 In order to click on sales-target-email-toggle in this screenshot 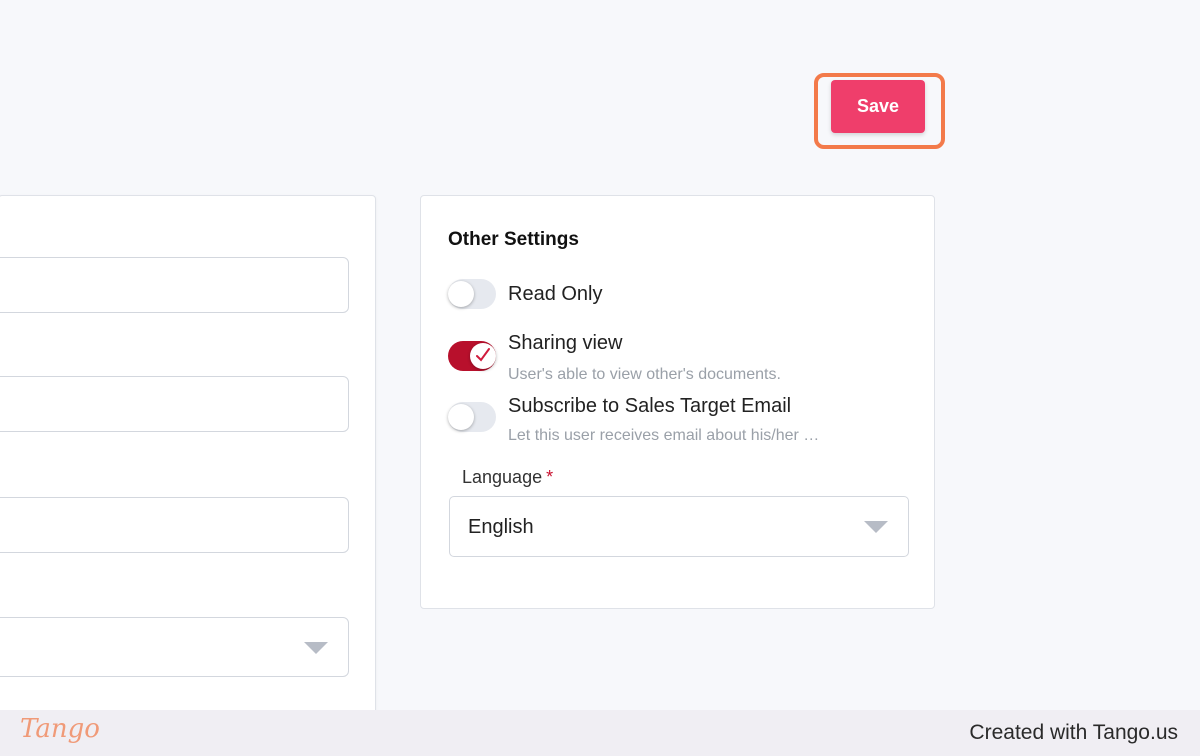, I will do `click(472, 417)`.